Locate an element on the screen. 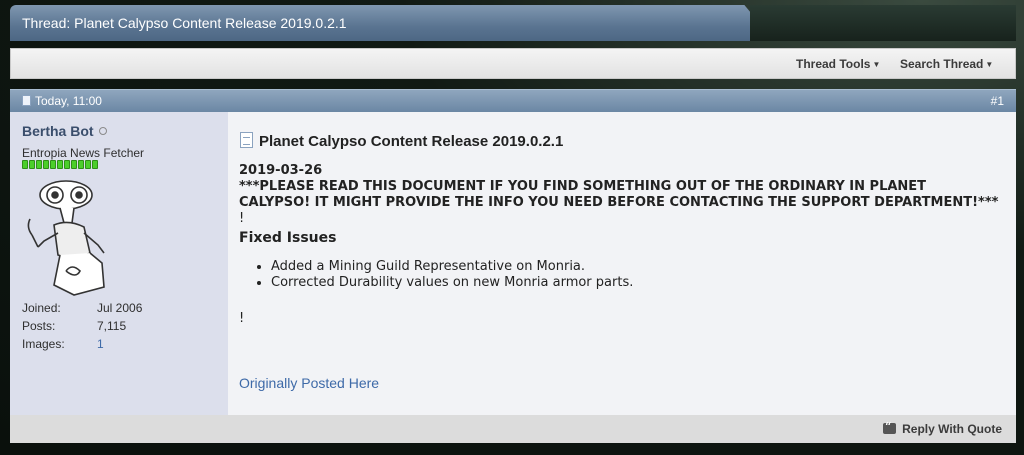 The height and width of the screenshot is (455, 1024). post-date: Today, 11:00 is located at coordinates (62, 101).